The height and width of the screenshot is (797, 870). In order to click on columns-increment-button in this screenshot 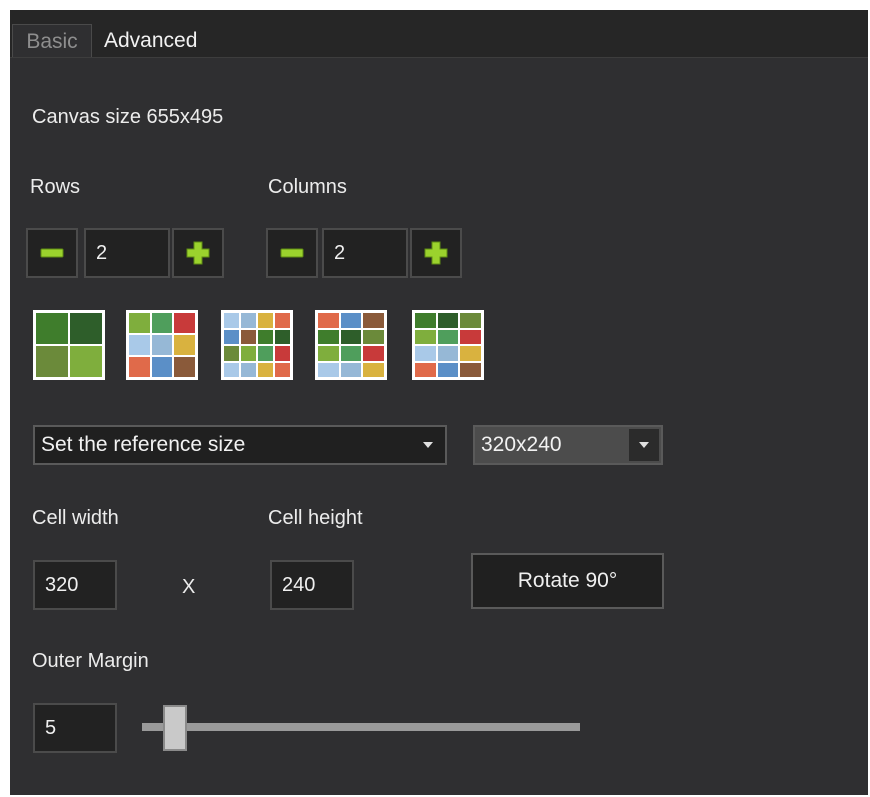, I will do `click(436, 253)`.